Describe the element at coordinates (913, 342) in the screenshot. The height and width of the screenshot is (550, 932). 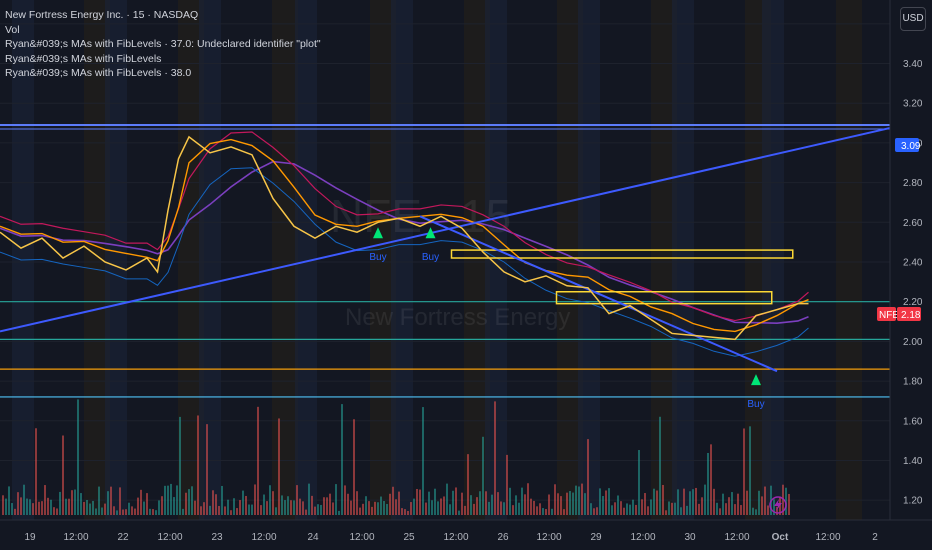
I see `price-tick-label: 2.00` at that location.